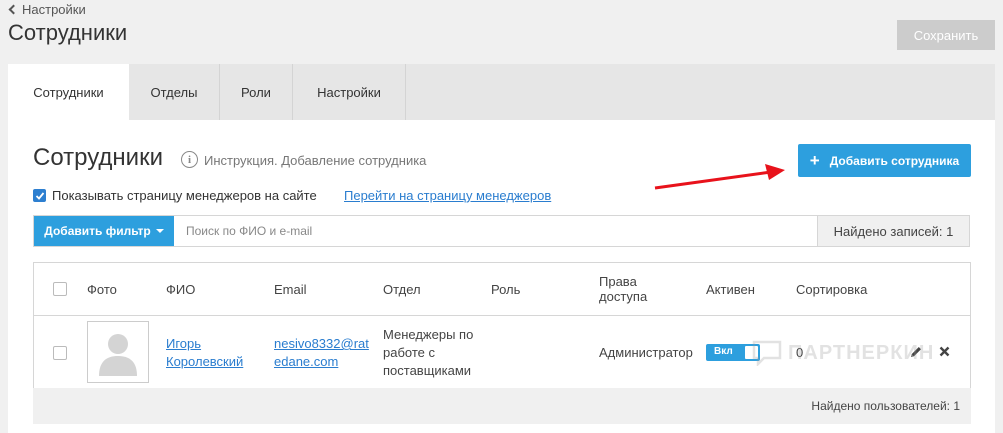  I want to click on employee-email-link: nesivo8332@ratedane.com, so click(324, 353).